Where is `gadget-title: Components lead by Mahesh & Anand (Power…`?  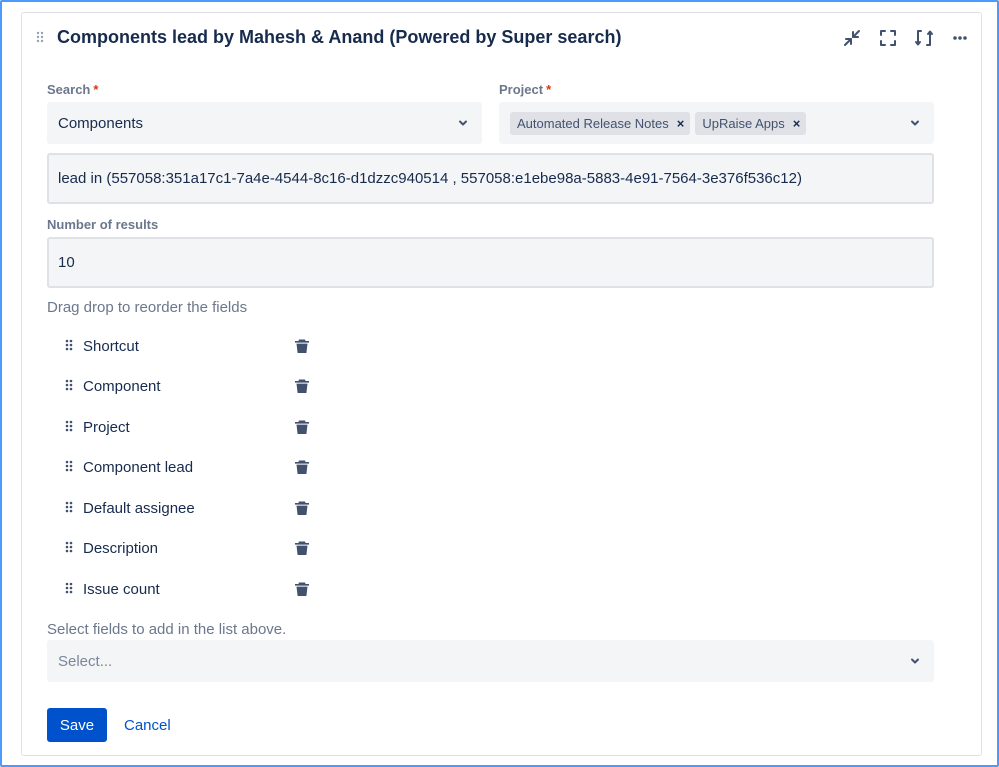
gadget-title: Components lead by Mahesh & Anand (Power… is located at coordinates (339, 37).